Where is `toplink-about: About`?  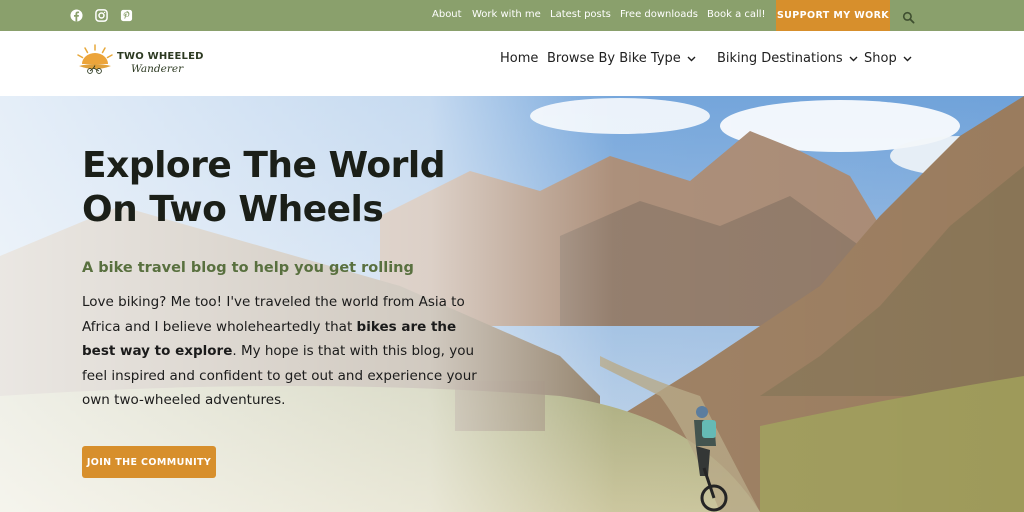
toplink-about: About is located at coordinates (447, 14).